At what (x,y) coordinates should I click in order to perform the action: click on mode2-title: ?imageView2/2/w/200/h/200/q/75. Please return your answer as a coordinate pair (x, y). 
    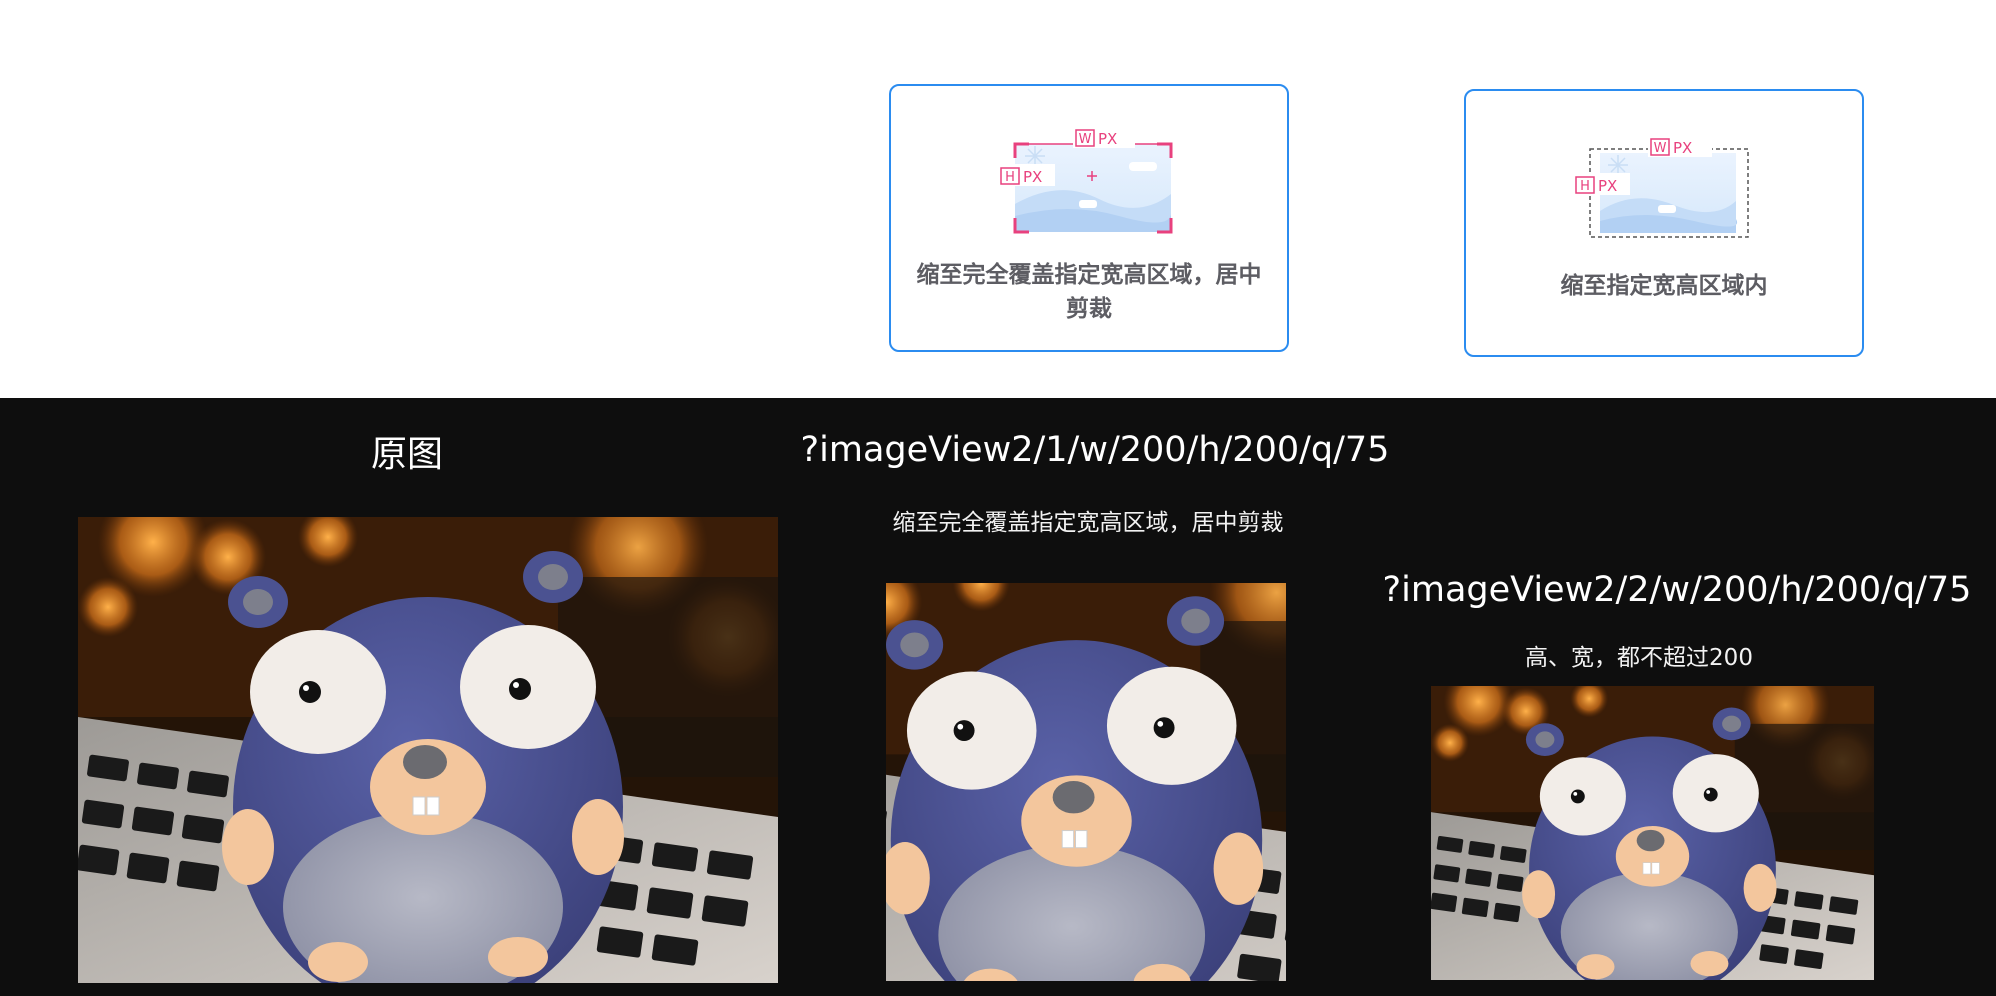
    Looking at the image, I should click on (1677, 590).